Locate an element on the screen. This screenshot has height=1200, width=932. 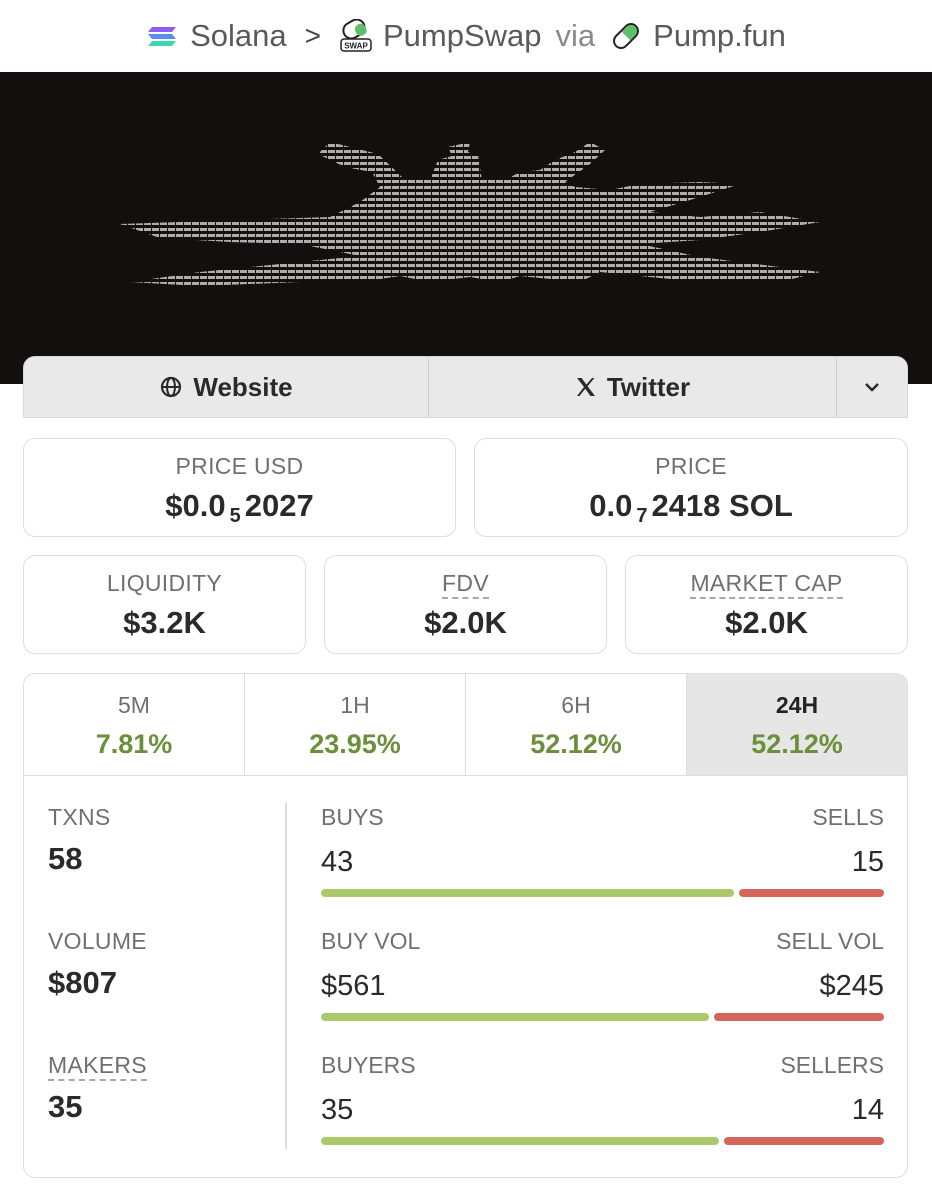
buys-sells-row: BUYS SELLS 43 15 is located at coordinates (602, 866).